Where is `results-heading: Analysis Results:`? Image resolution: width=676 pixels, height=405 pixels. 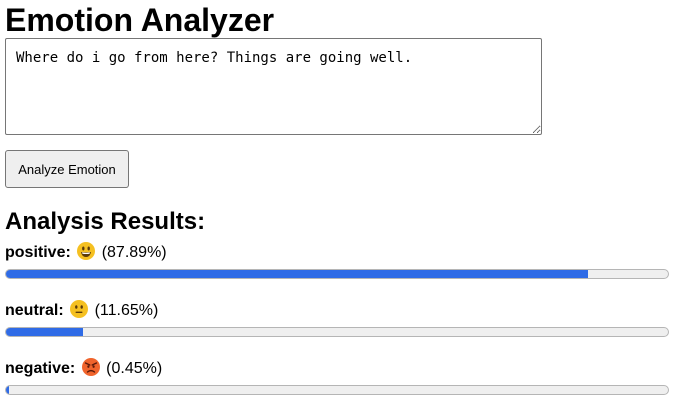 results-heading: Analysis Results: is located at coordinates (105, 221).